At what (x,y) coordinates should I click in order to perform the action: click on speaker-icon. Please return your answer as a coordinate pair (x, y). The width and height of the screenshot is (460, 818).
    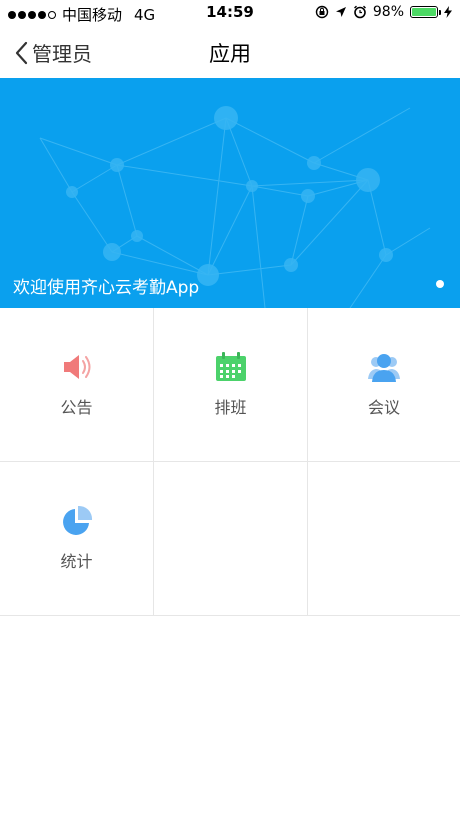
    Looking at the image, I should click on (77, 367).